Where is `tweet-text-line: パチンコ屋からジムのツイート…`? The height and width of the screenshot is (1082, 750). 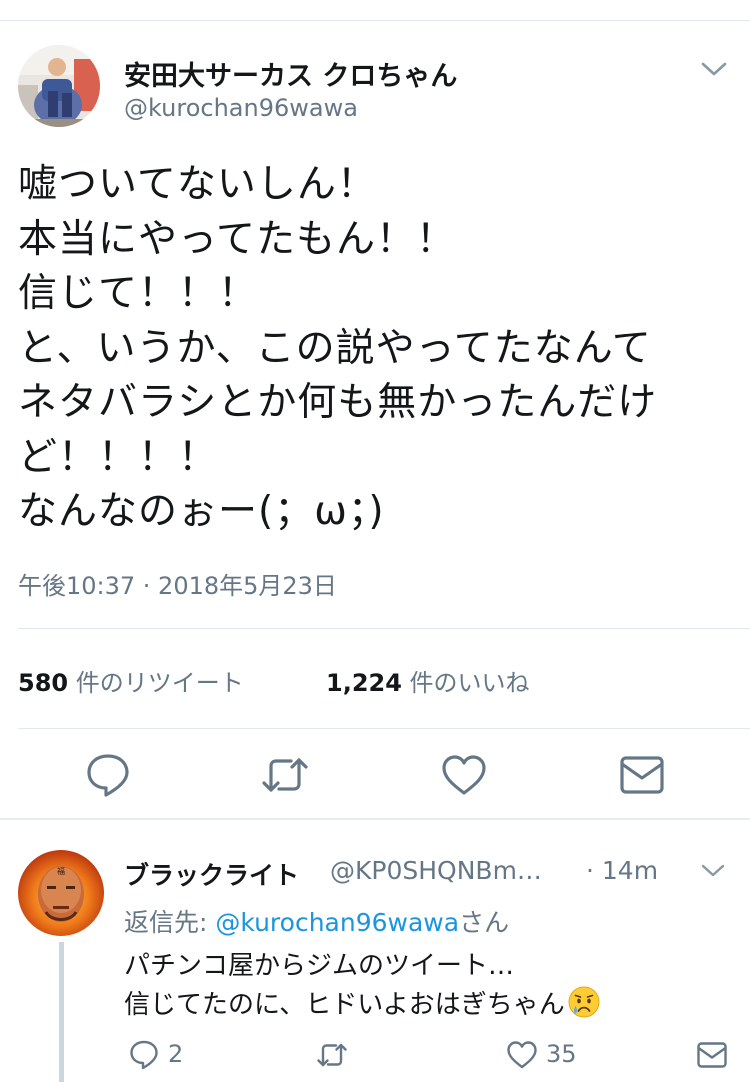
tweet-text-line: パチンコ屋からジムのツイート… is located at coordinates (319, 966).